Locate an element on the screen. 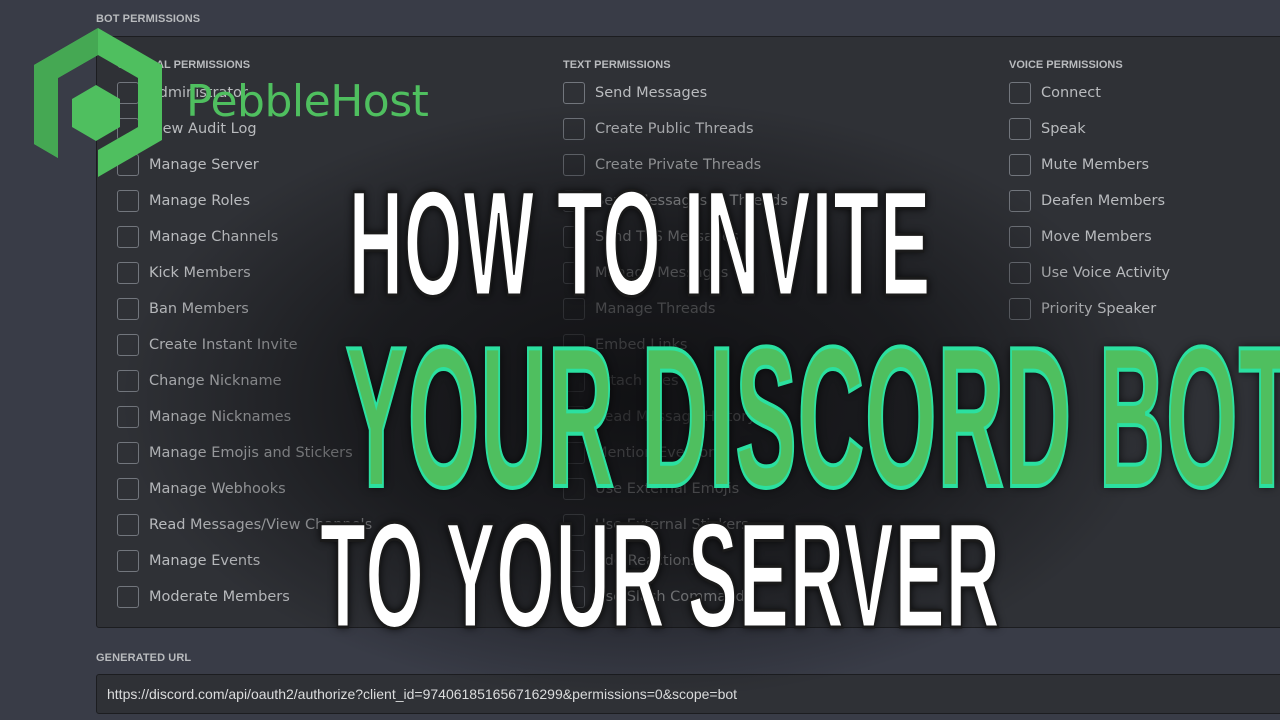  permission-item: Manage Events is located at coordinates (188, 561).